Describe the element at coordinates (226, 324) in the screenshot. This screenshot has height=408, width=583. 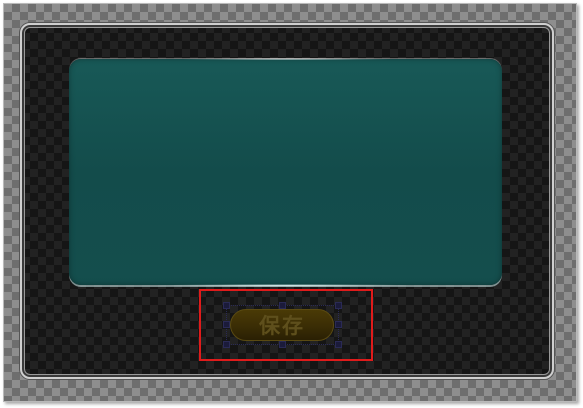
I see `resize-handle-middle-left` at that location.